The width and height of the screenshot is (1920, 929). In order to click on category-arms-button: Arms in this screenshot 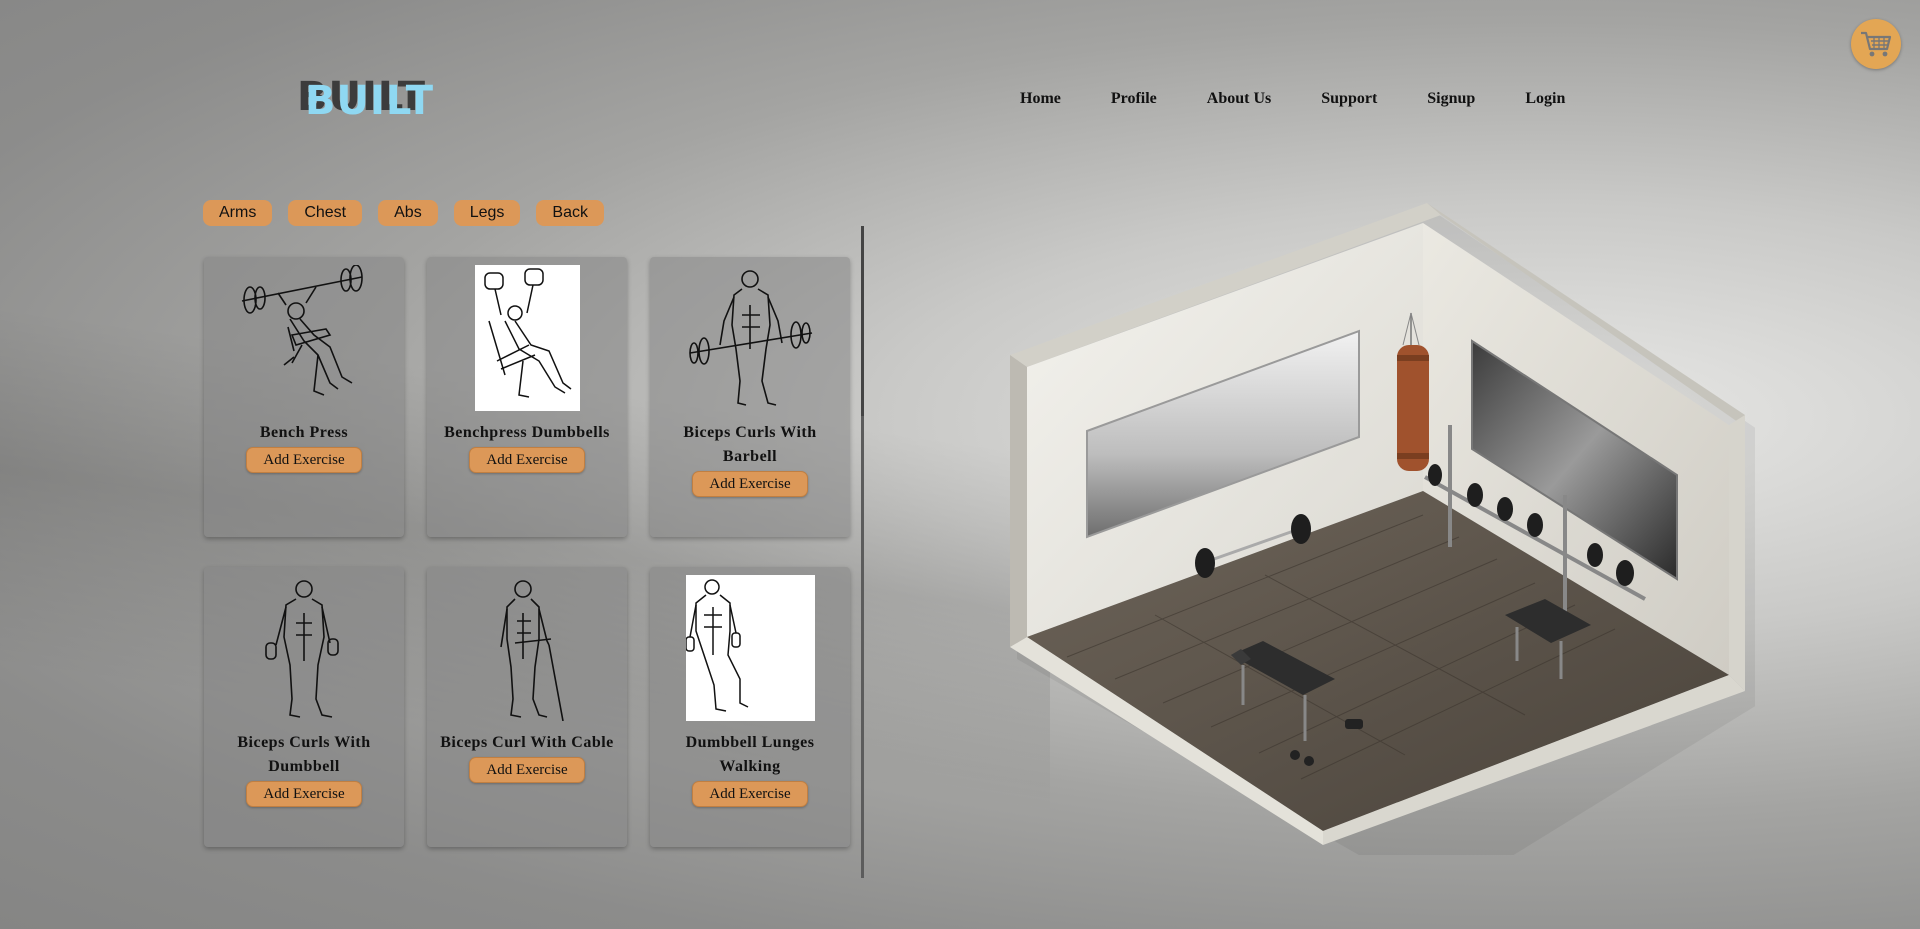, I will do `click(238, 213)`.